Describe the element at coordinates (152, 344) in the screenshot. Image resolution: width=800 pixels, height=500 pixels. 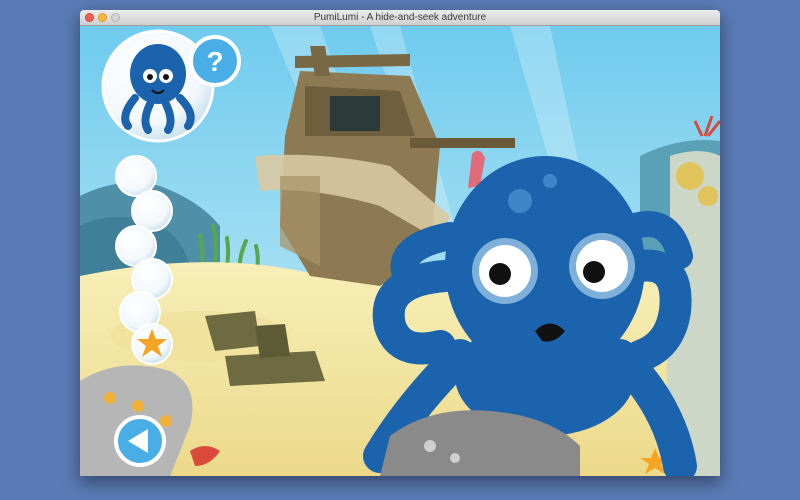
I see `collectible-slot-filled` at that location.